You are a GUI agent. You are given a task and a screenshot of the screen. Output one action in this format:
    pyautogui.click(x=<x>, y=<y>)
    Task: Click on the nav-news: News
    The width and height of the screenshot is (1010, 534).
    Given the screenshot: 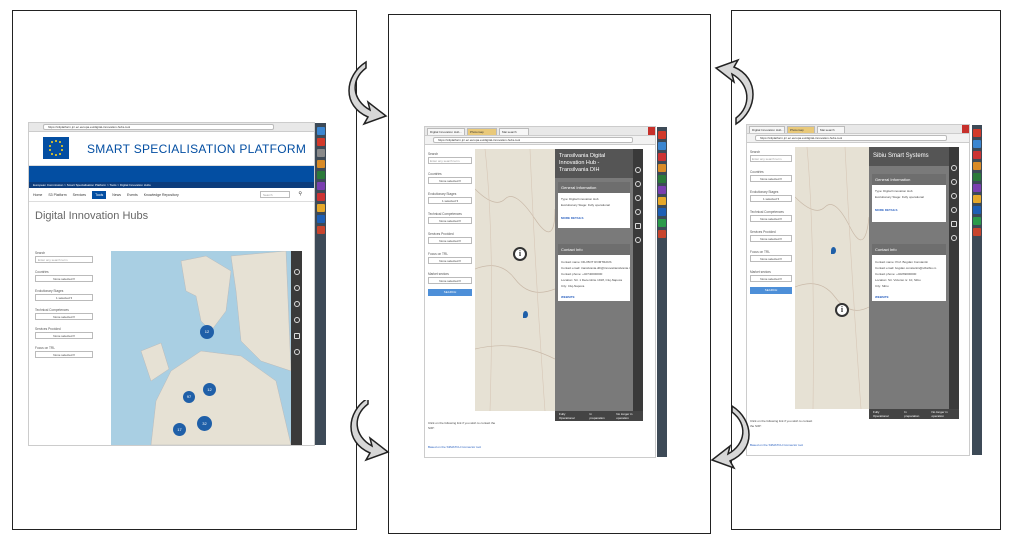 What is the action you would take?
    pyautogui.click(x=116, y=195)
    